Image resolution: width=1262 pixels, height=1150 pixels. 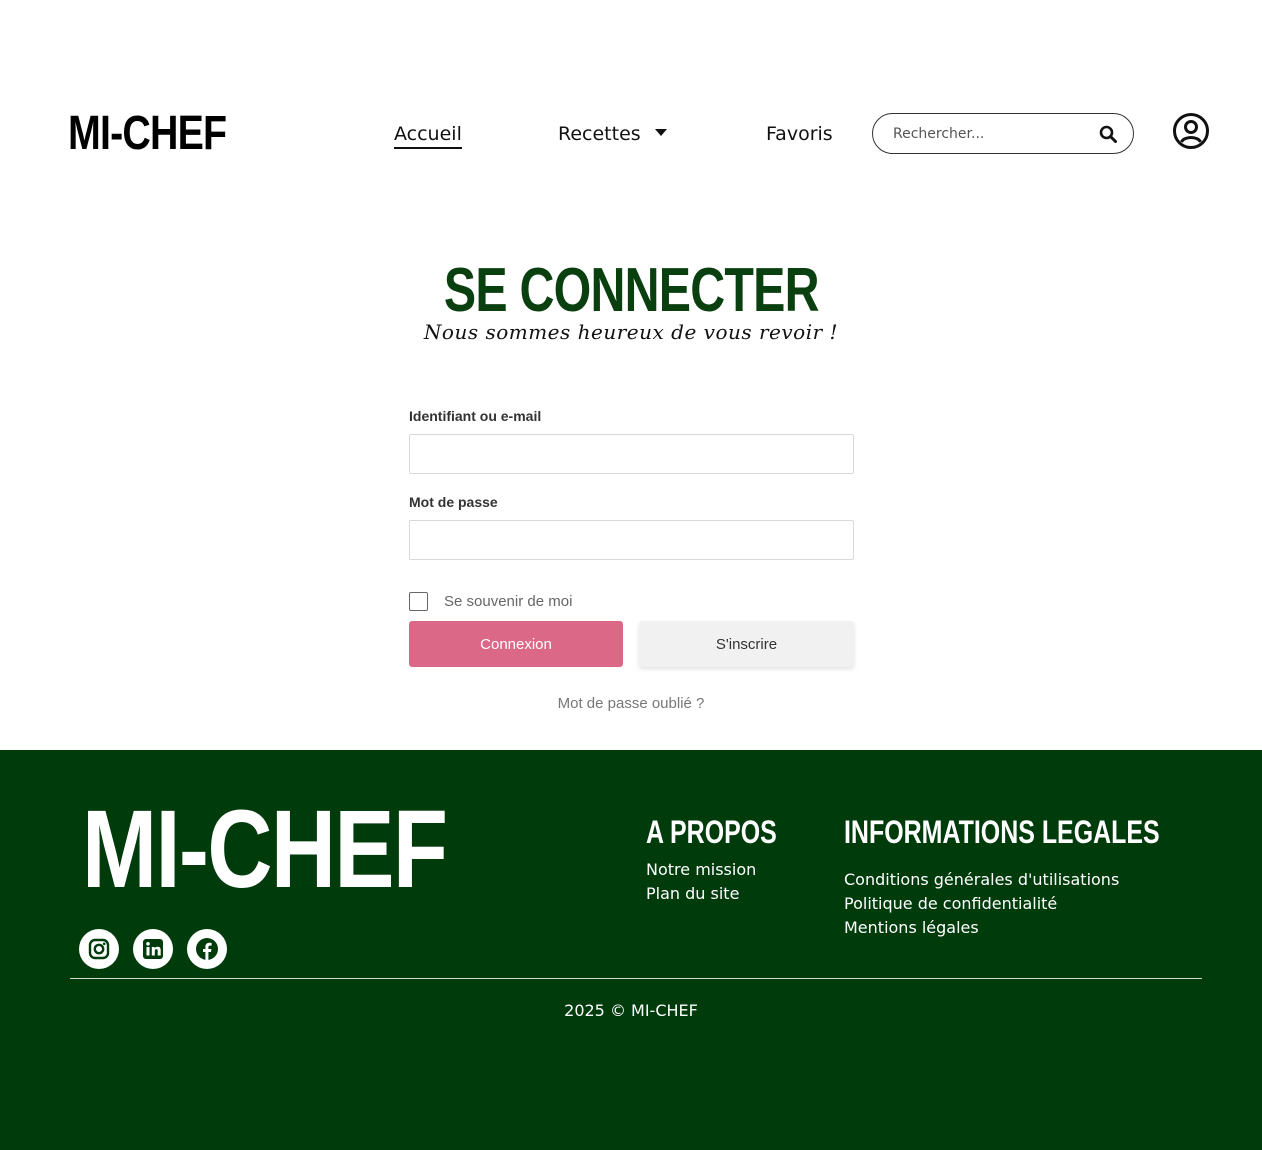 I want to click on identifier-label: Identifiant ou e-mail, so click(x=475, y=416).